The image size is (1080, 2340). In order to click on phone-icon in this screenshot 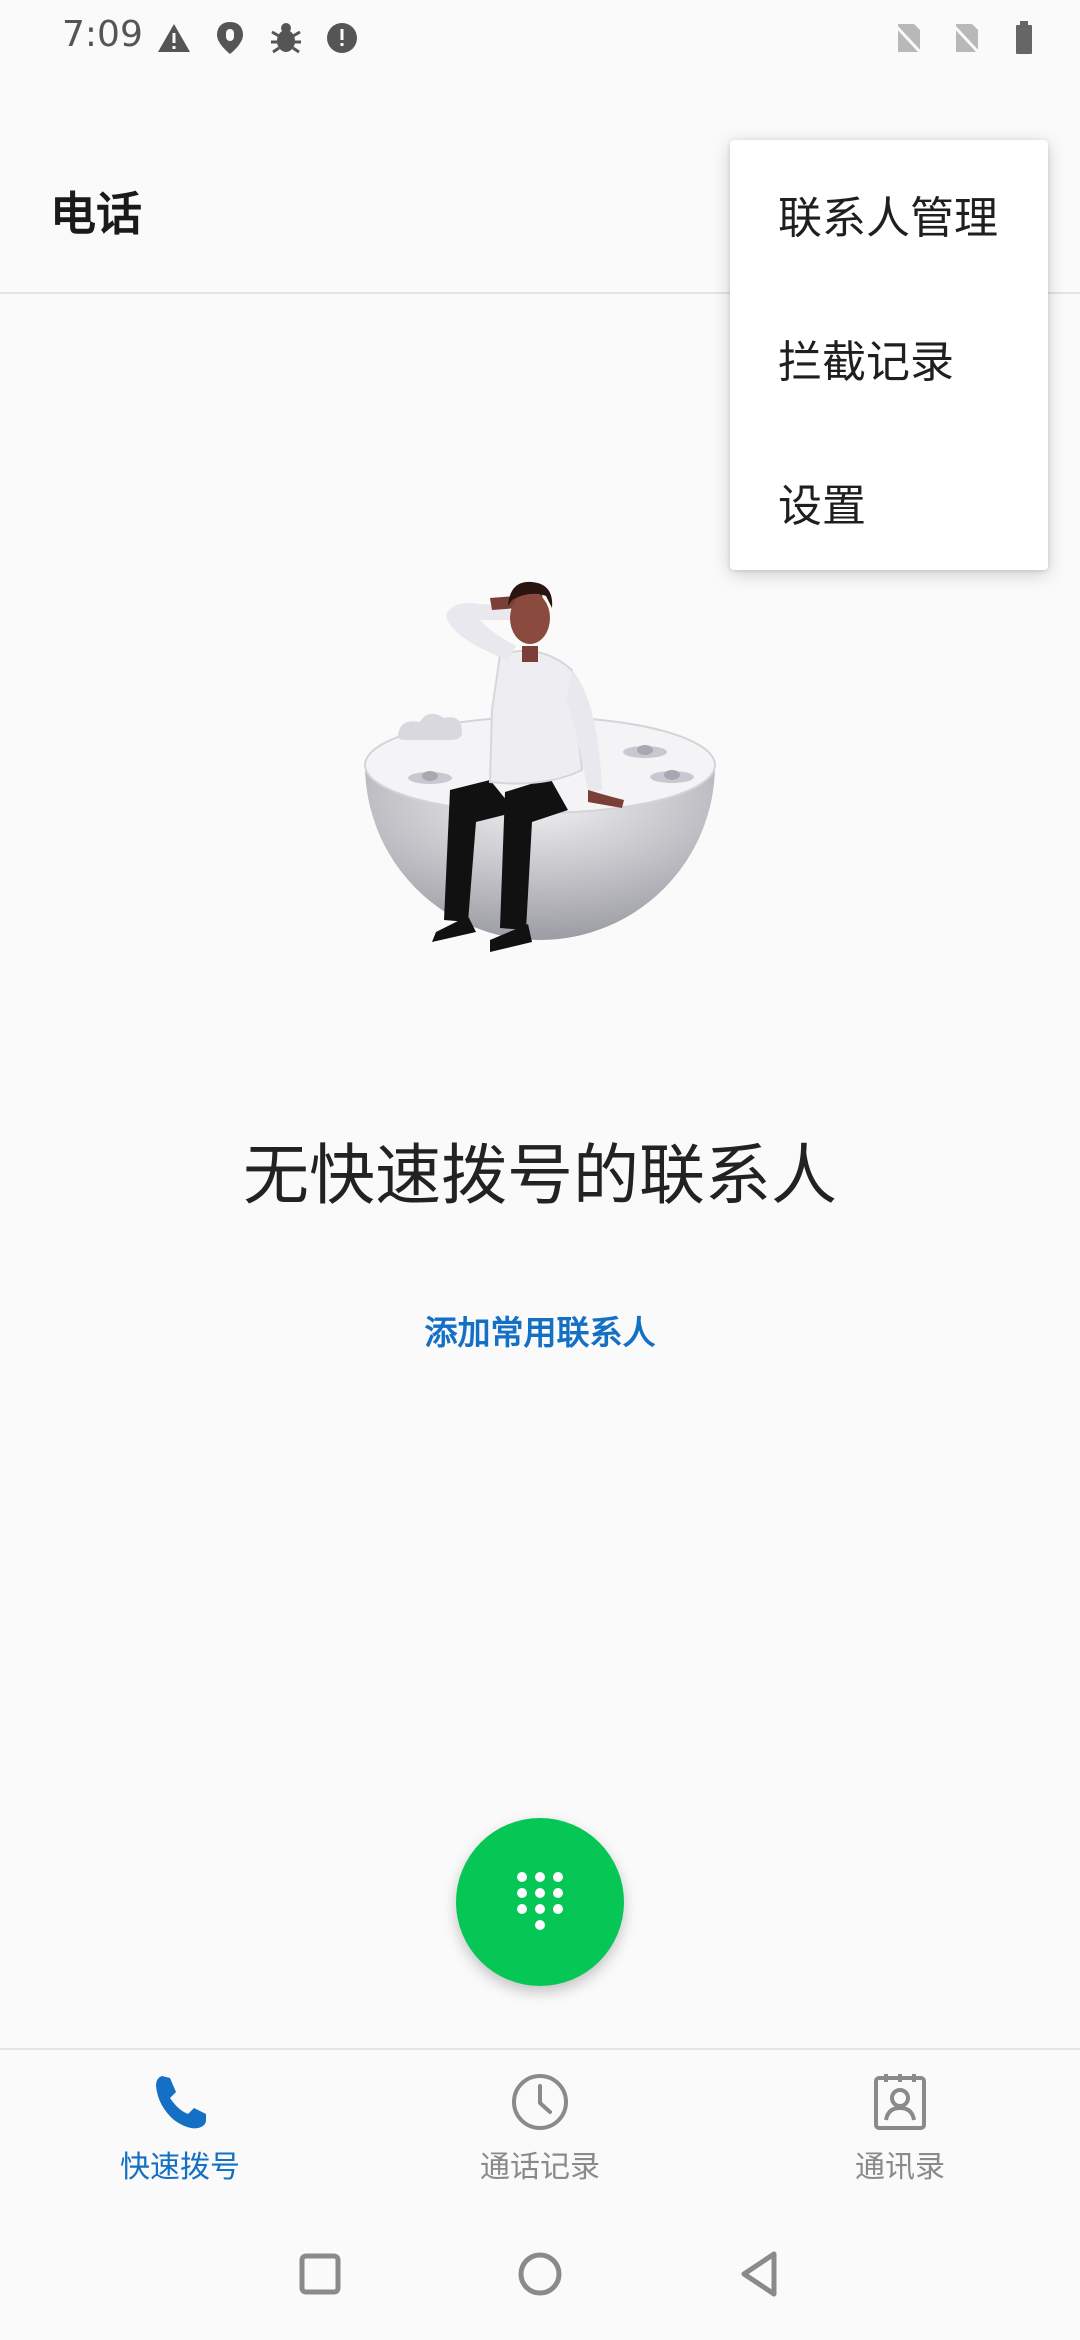, I will do `click(181, 2102)`.